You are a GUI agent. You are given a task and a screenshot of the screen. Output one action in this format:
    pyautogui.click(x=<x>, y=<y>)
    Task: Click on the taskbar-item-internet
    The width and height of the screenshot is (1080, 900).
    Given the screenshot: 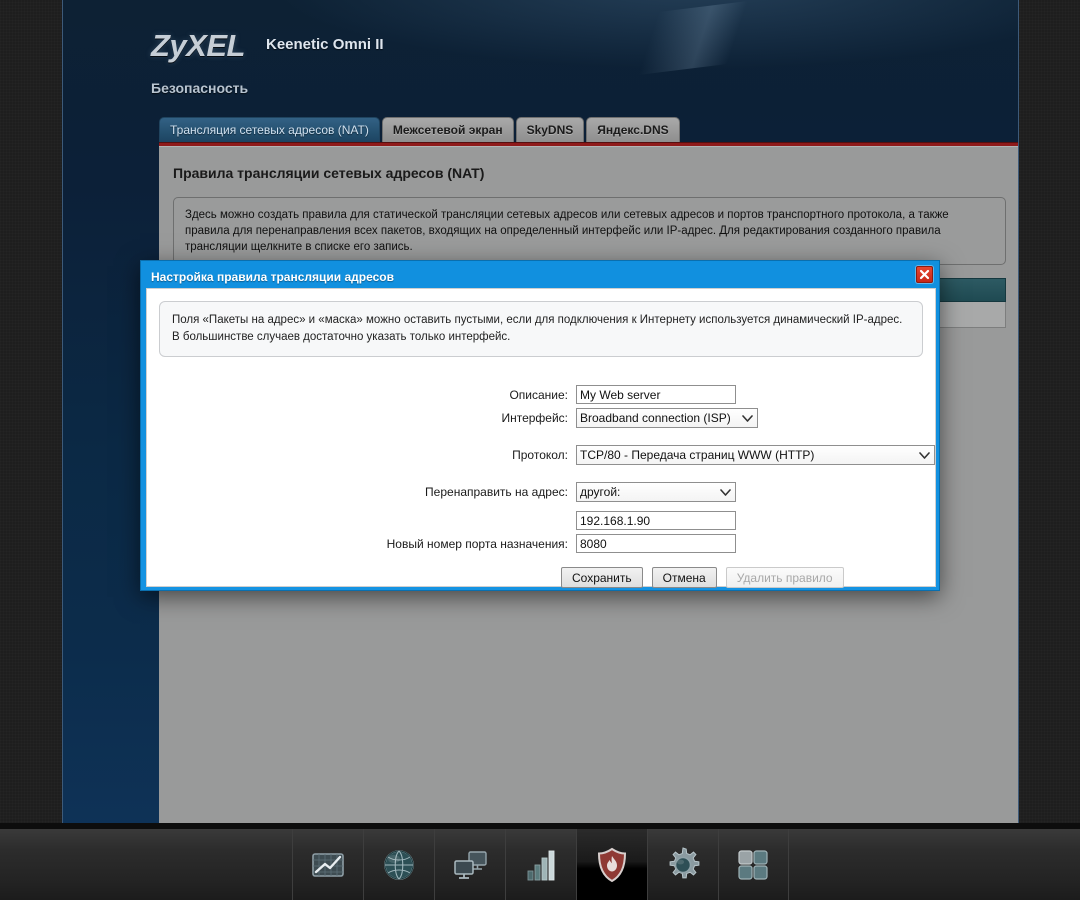 What is the action you would take?
    pyautogui.click(x=398, y=864)
    